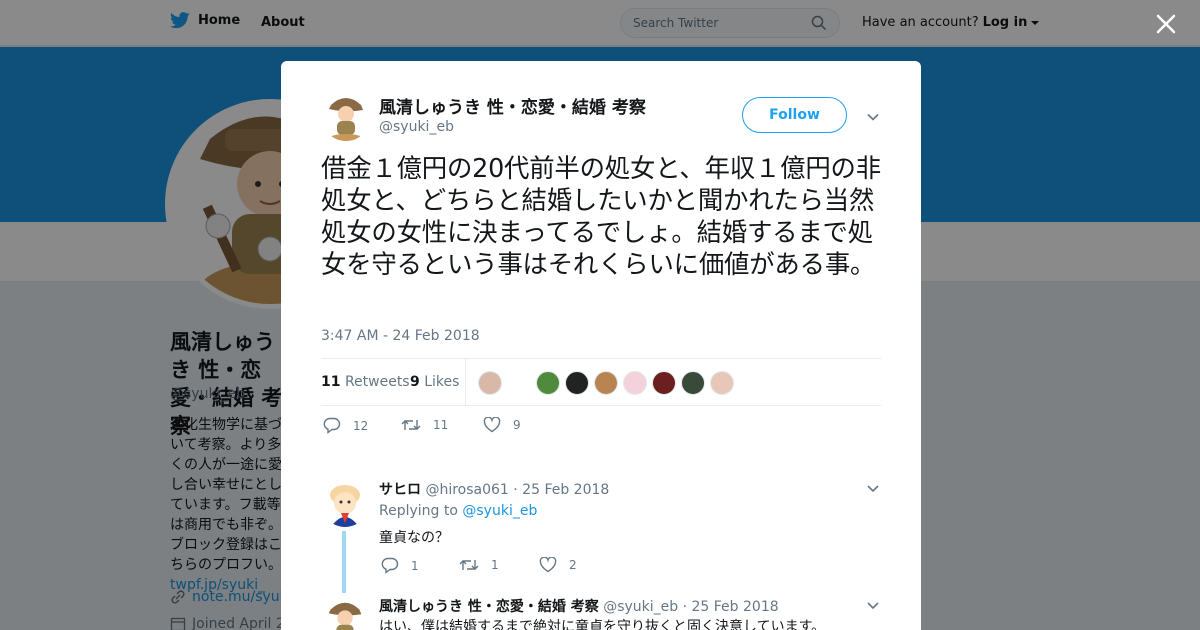 The width and height of the screenshot is (1200, 630). Describe the element at coordinates (331, 382) in the screenshot. I see `retweets-count: 11` at that location.